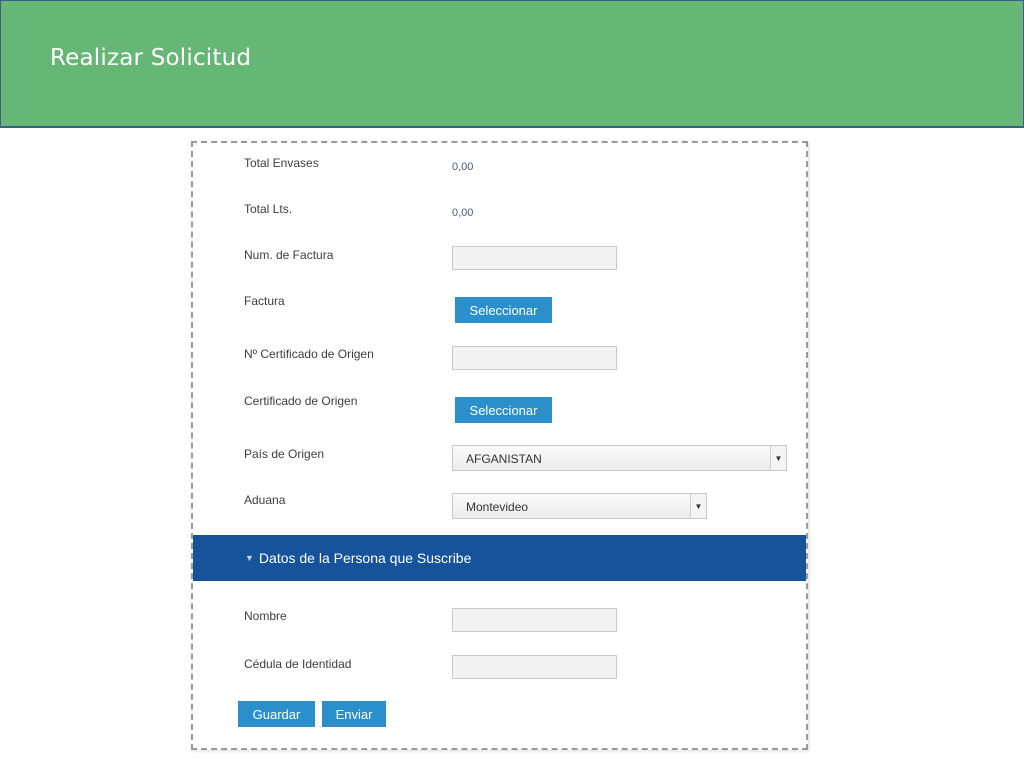  I want to click on total-lts-value: 0,00, so click(463, 213).